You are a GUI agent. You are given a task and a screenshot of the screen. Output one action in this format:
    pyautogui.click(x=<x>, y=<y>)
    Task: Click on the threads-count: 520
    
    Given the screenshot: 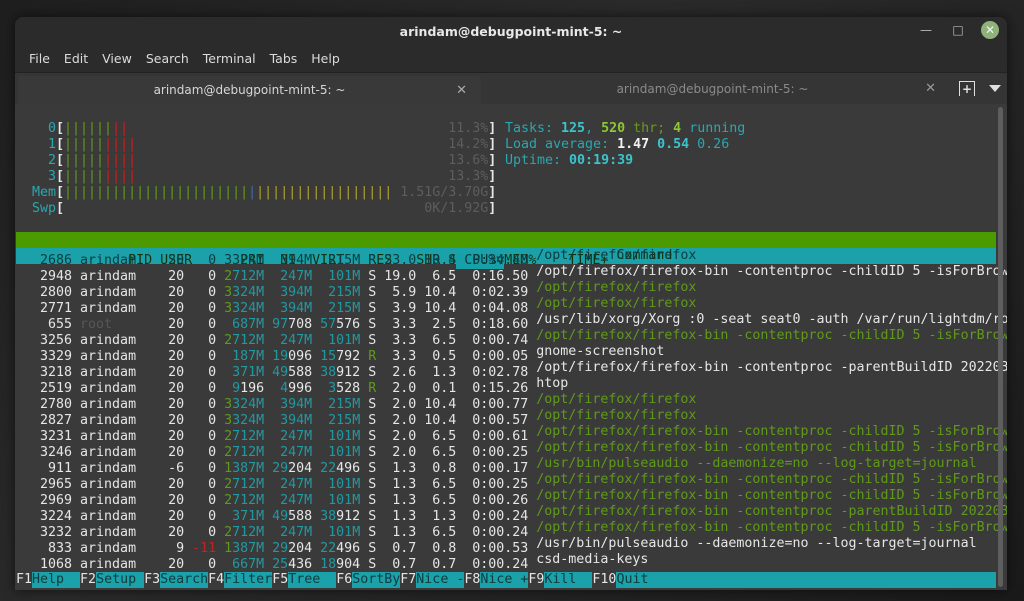 What is the action you would take?
    pyautogui.click(x=613, y=128)
    